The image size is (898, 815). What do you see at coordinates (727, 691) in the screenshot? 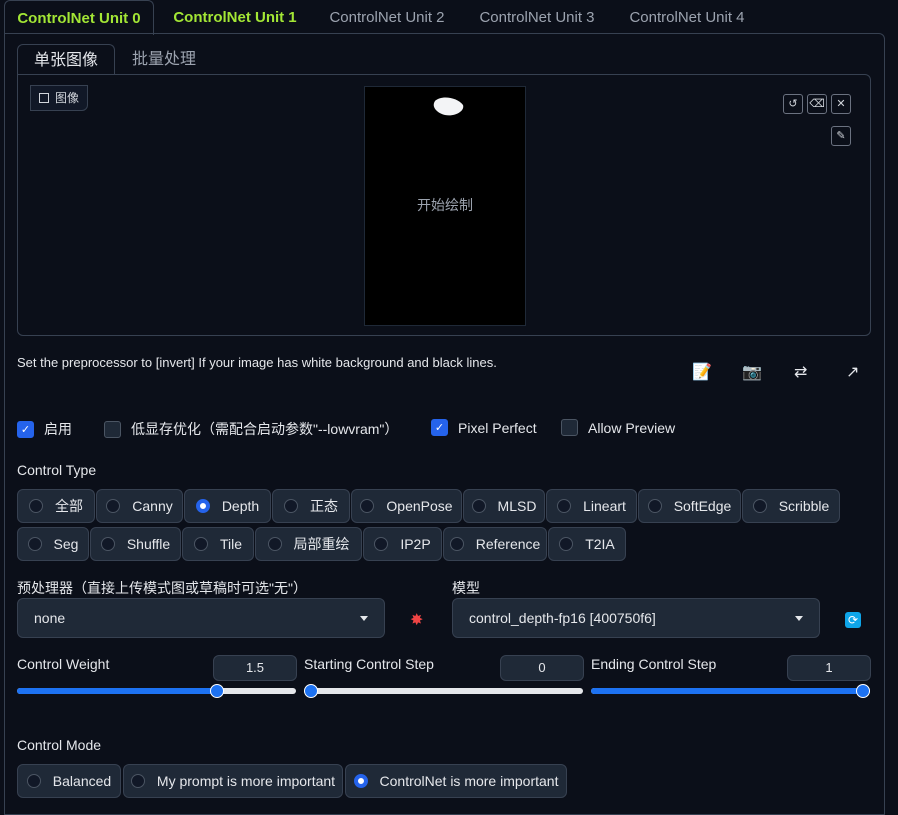
I see `slider-fill` at bounding box center [727, 691].